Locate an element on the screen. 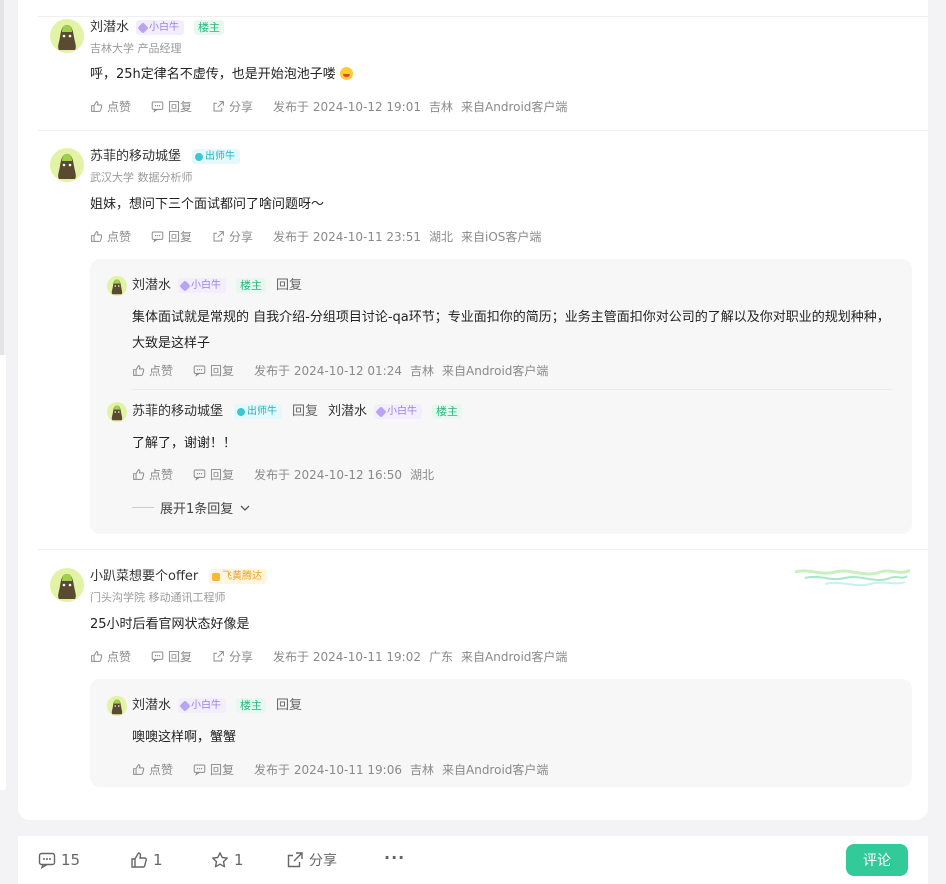  dash-line is located at coordinates (143, 507).